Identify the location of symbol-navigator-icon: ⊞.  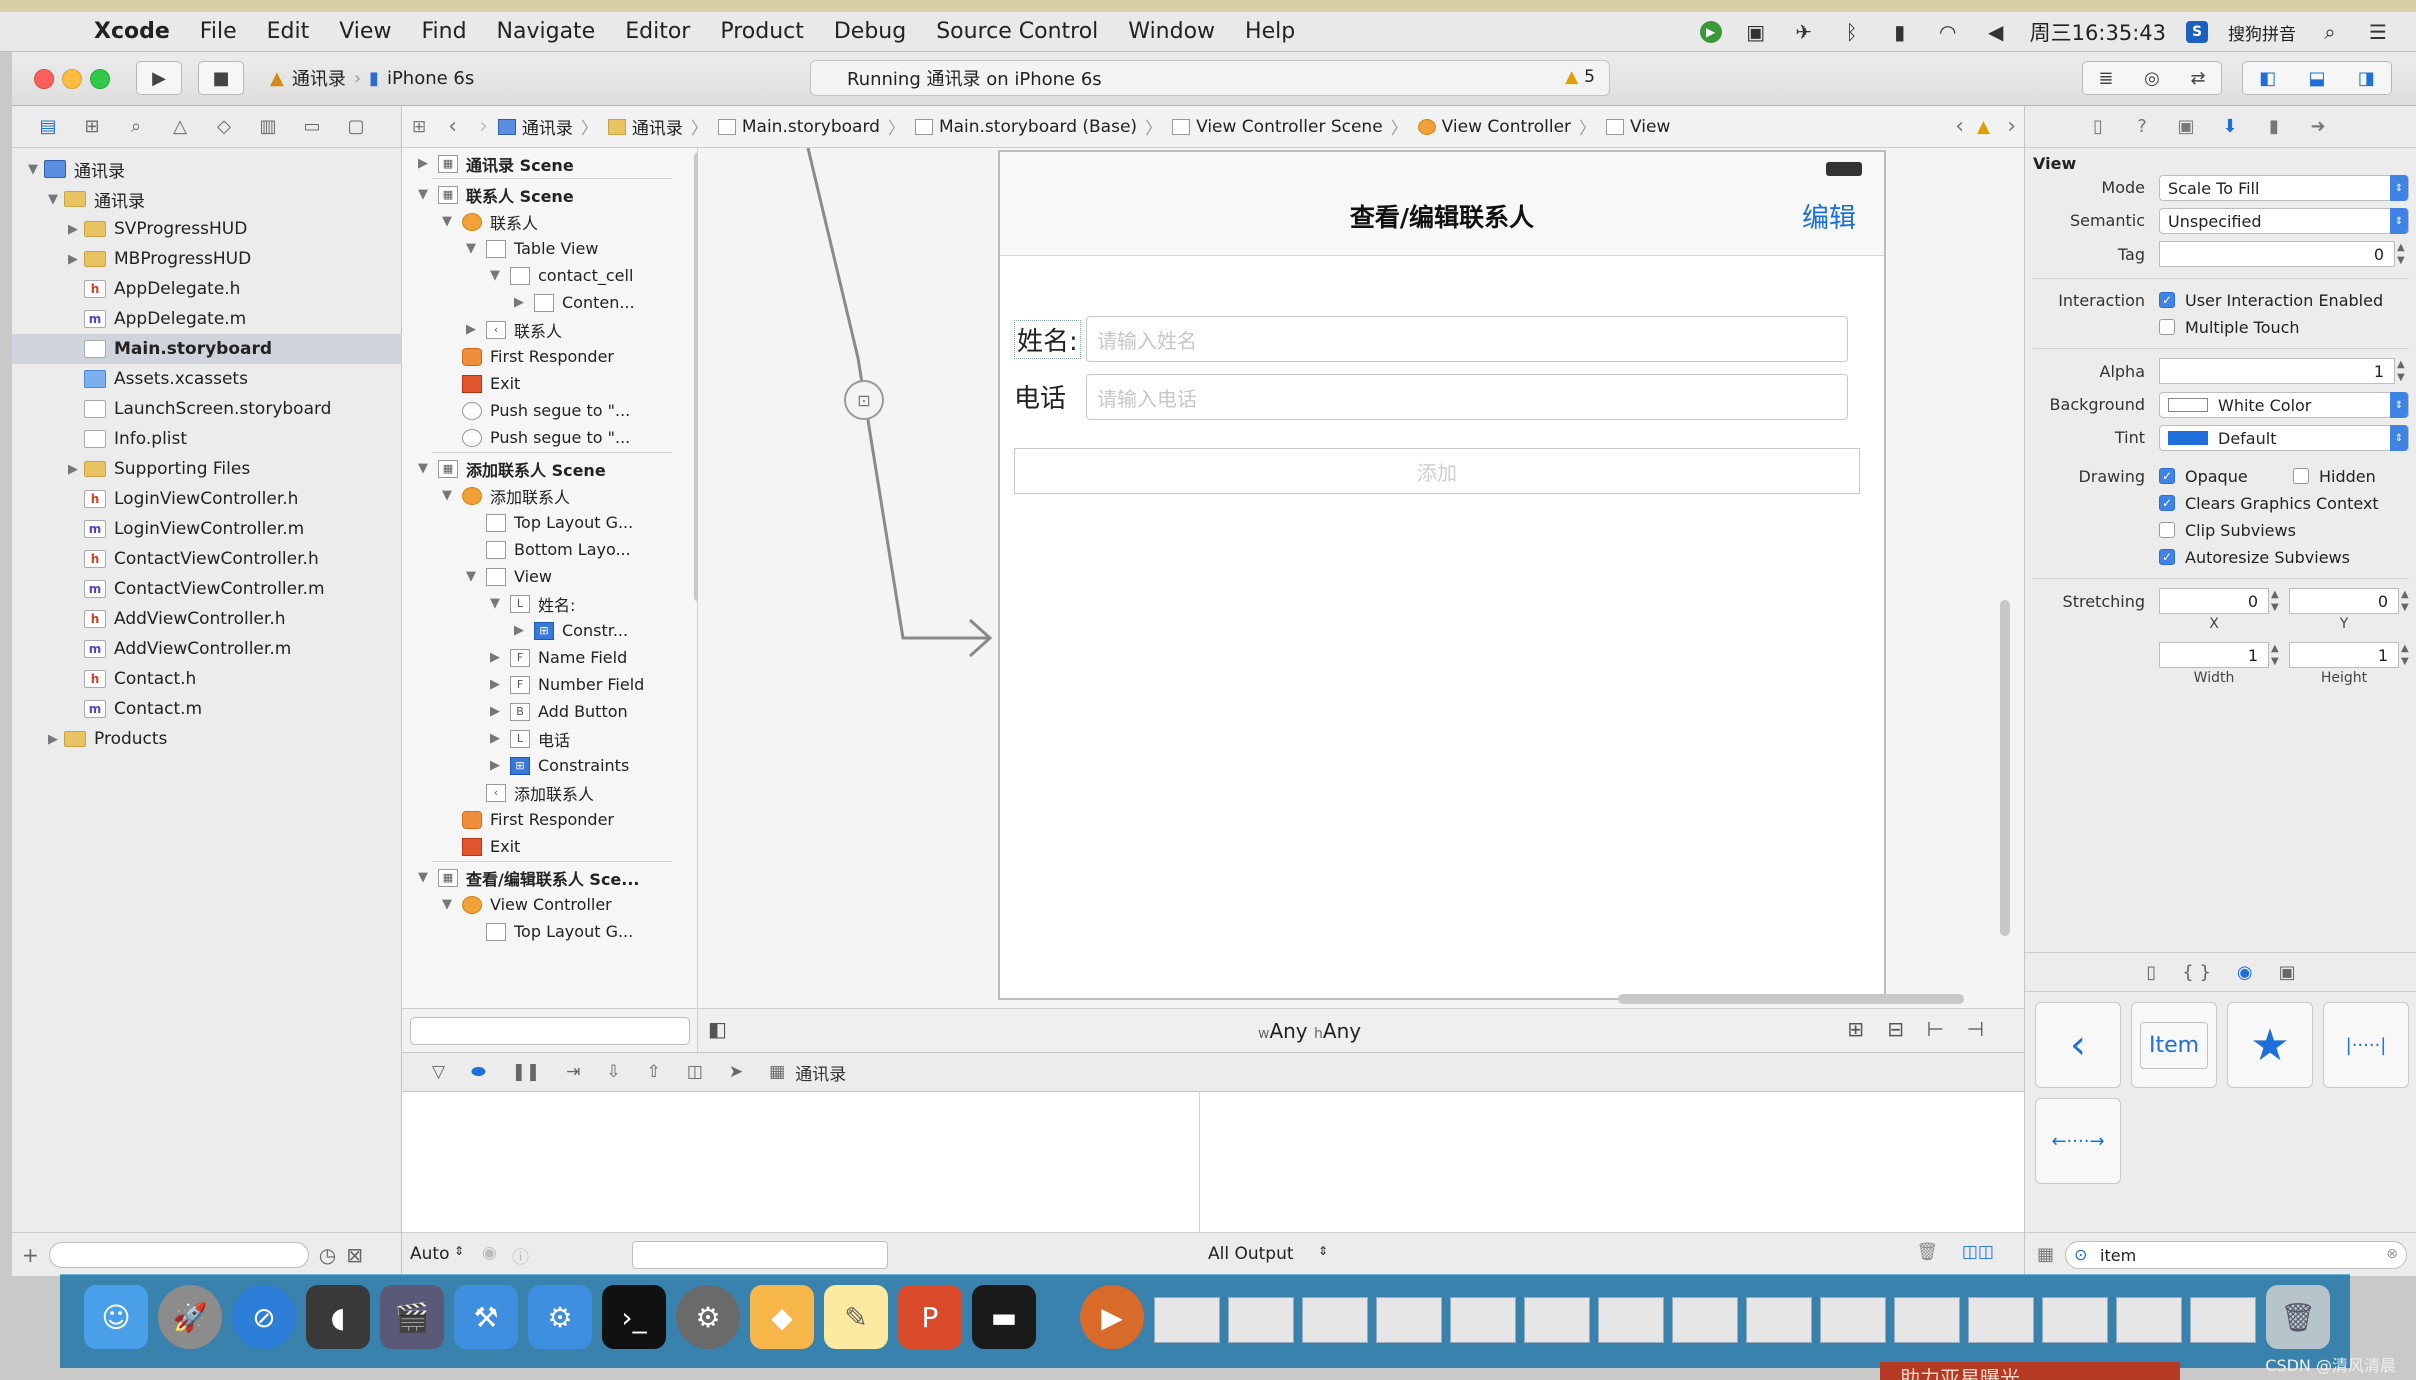
(92, 127).